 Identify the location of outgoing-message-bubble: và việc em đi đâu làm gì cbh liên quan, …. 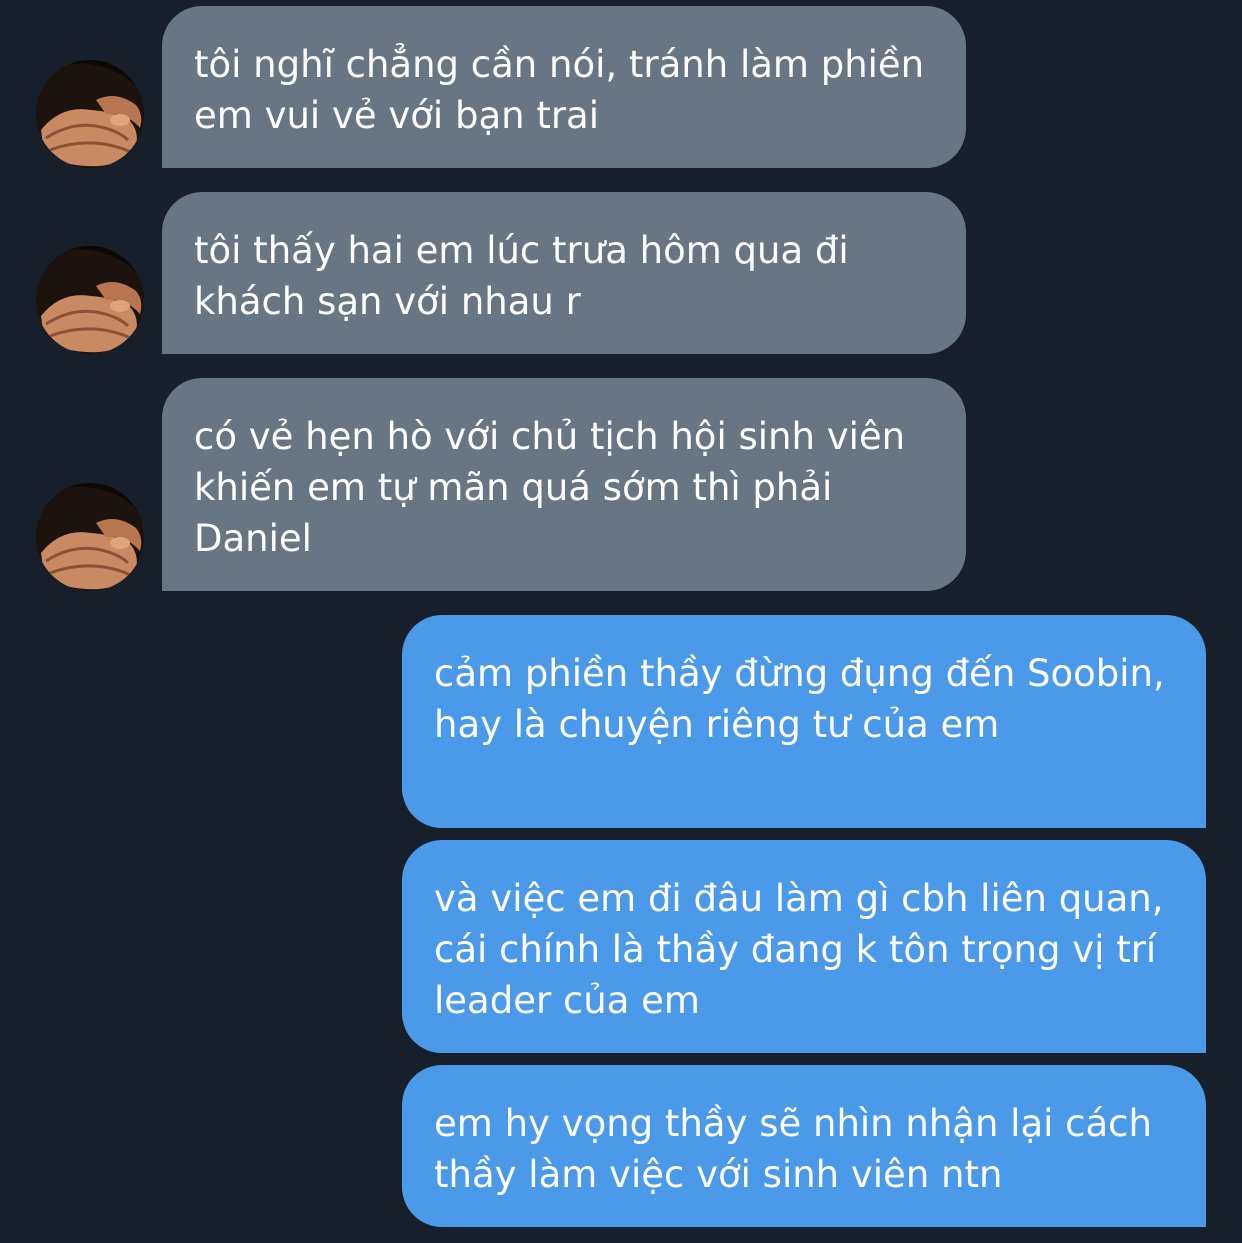
(804, 946).